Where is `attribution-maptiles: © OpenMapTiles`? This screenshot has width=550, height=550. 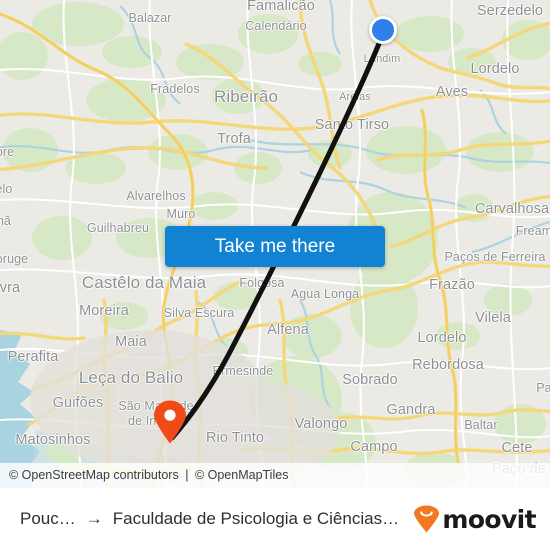
attribution-maptiles: © OpenMapTiles is located at coordinates (242, 475).